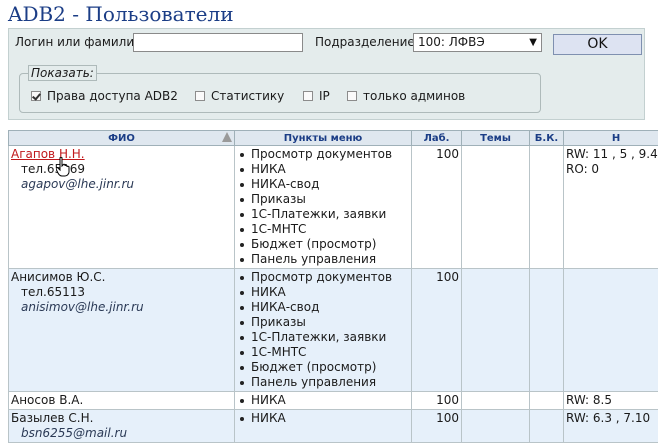  I want to click on checkbox-access-rights: Права доступа ADB2, so click(104, 96).